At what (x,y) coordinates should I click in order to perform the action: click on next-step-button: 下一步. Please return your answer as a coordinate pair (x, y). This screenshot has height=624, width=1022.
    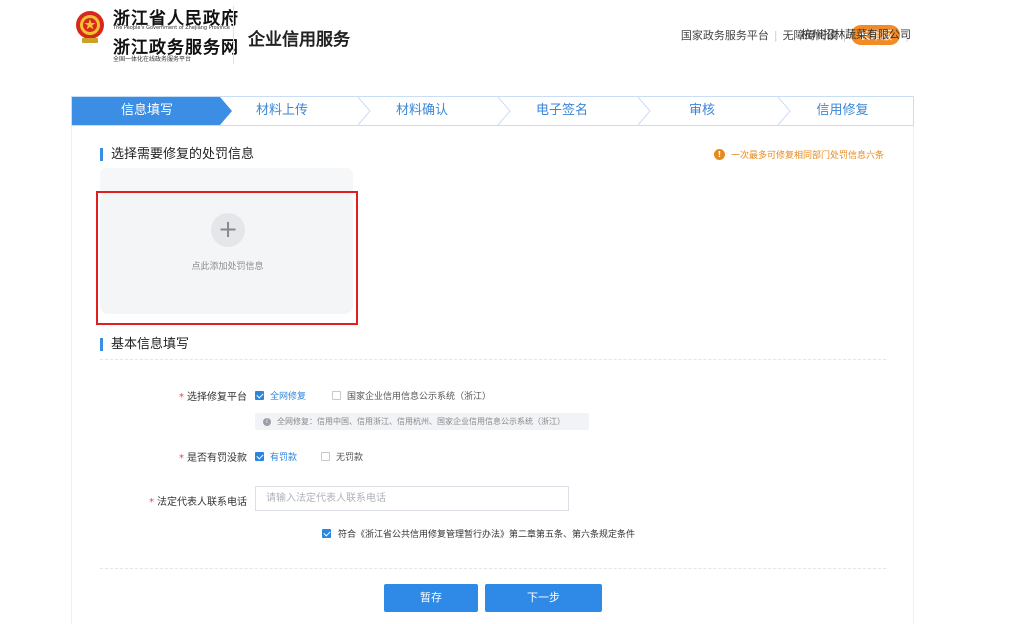
    Looking at the image, I should click on (543, 598).